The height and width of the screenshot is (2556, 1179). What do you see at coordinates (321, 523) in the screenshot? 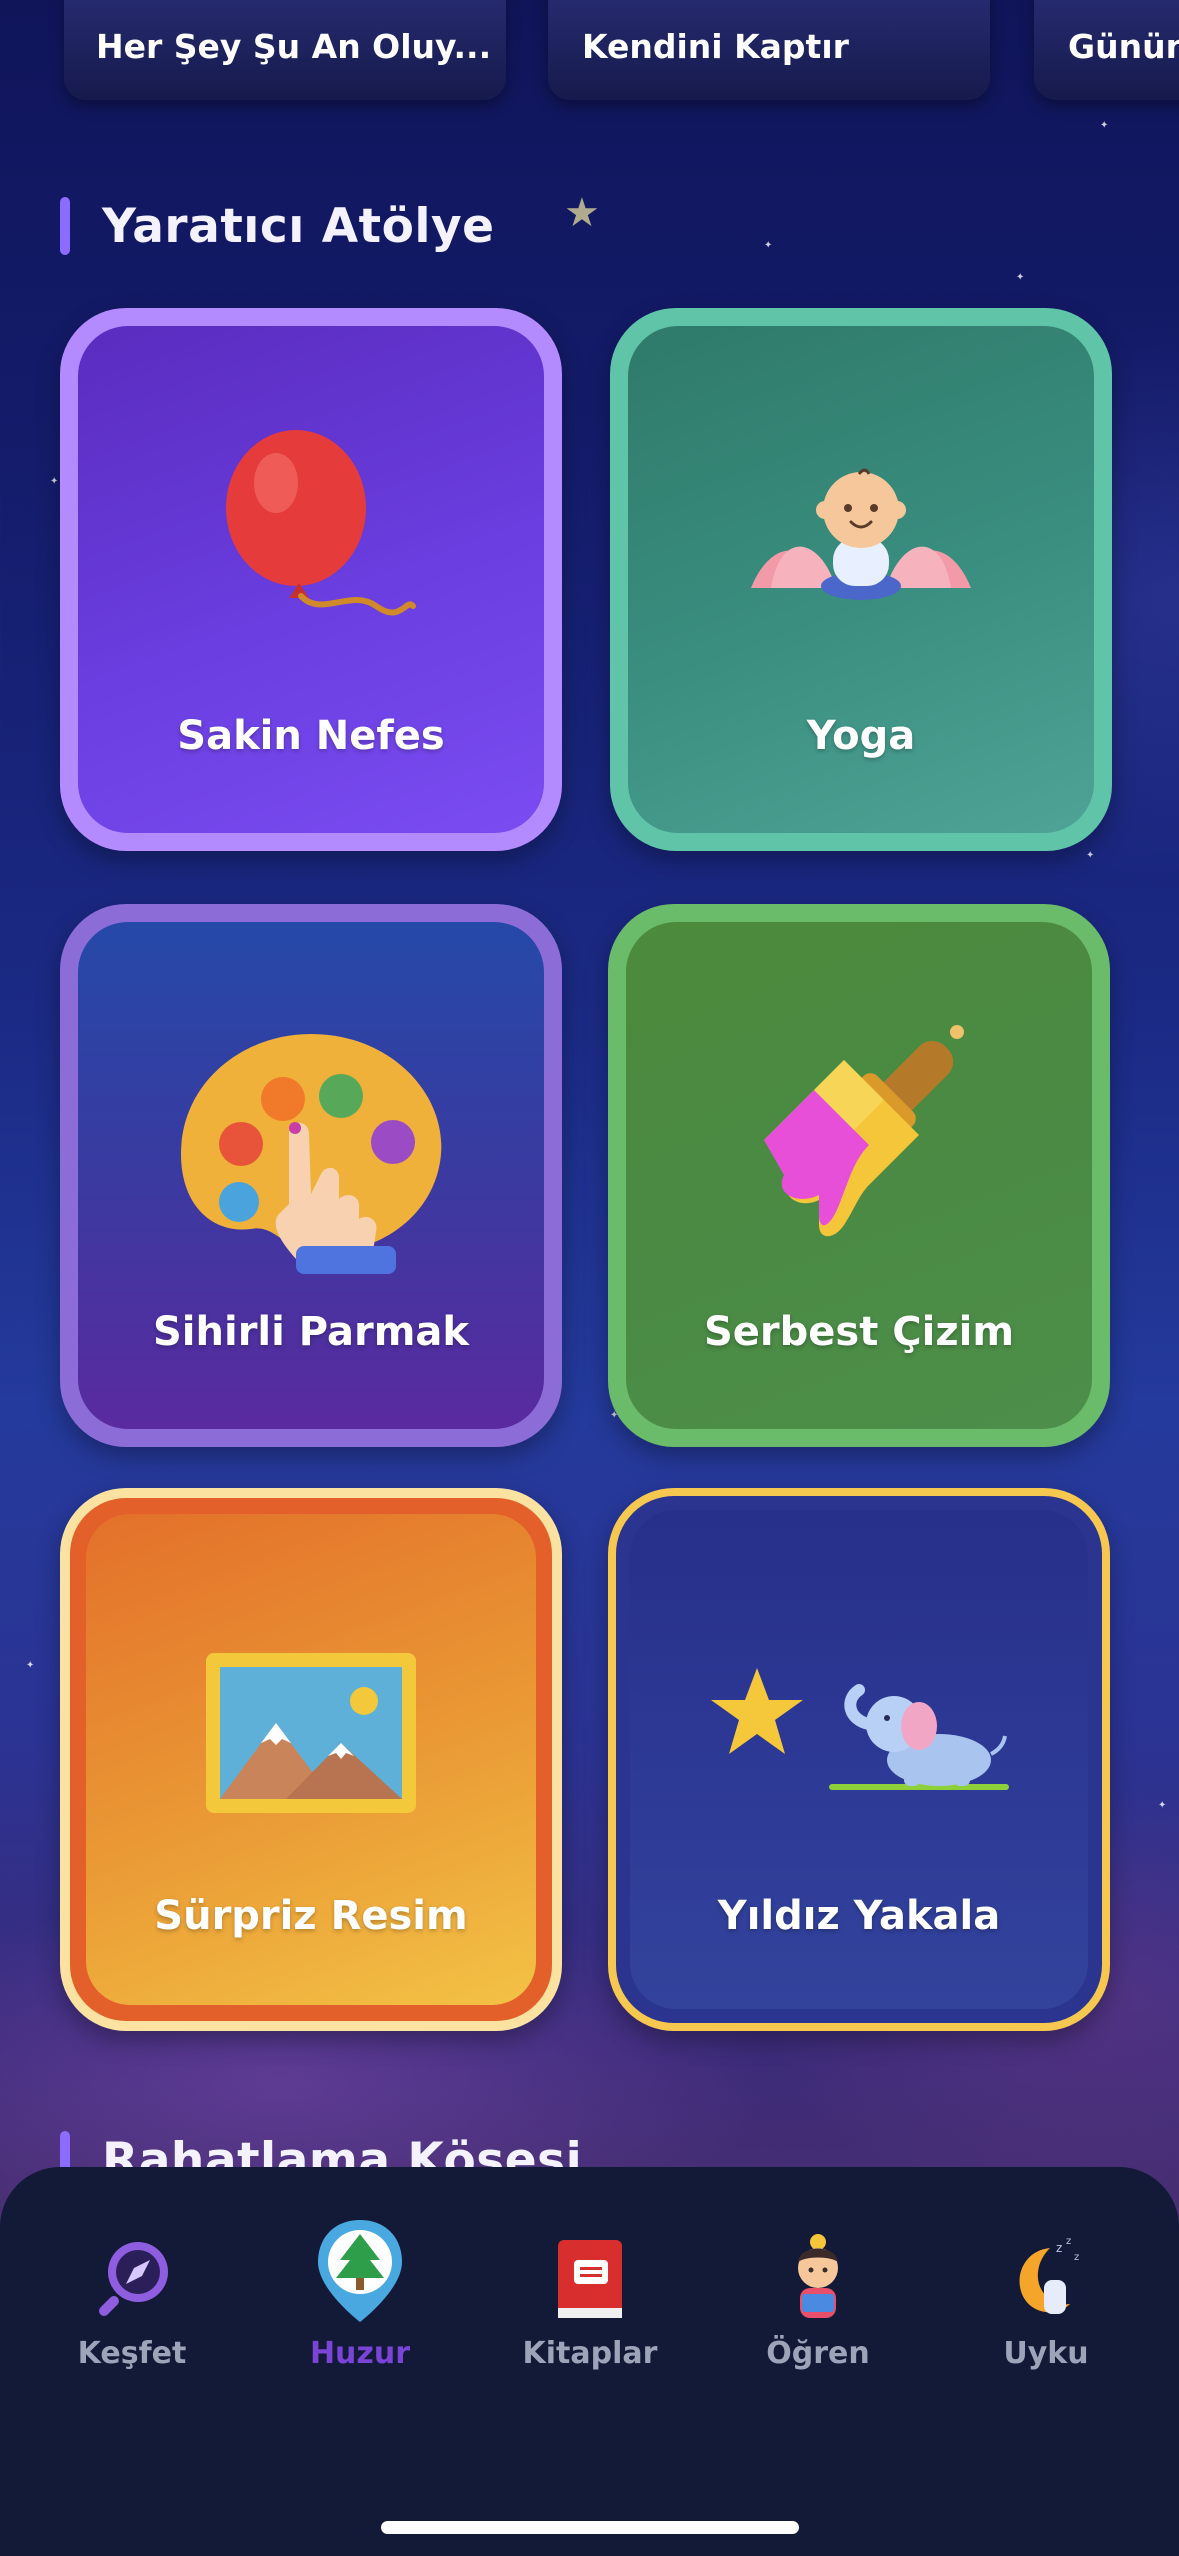
I see `balloon-icon` at bounding box center [321, 523].